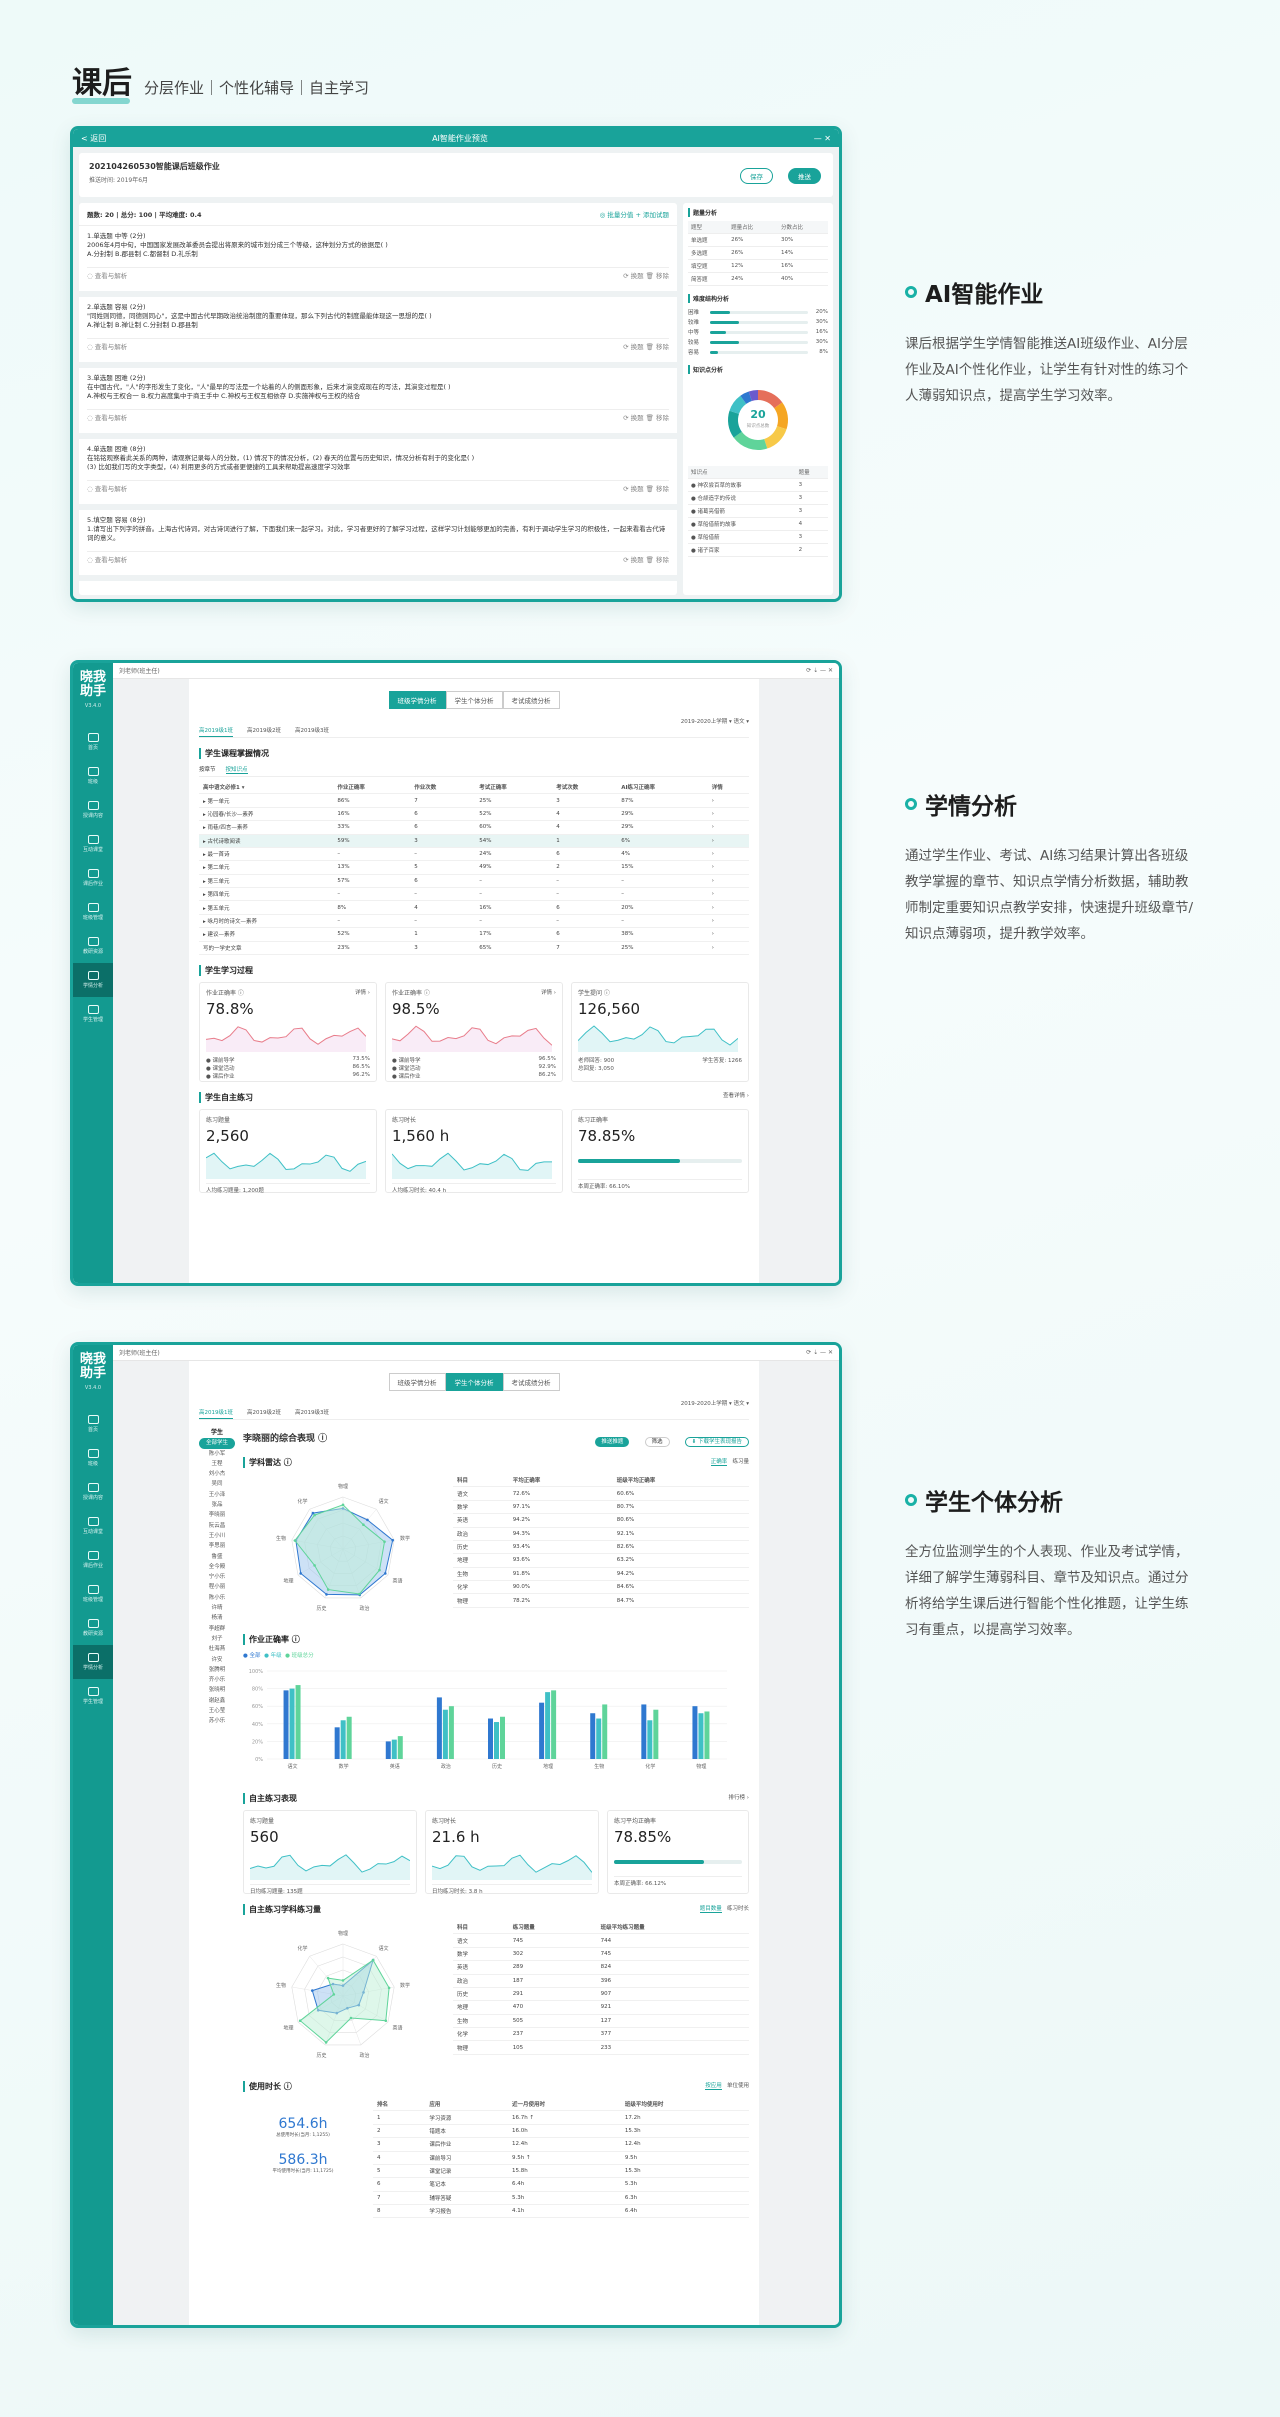 Image resolution: width=1280 pixels, height=2417 pixels. I want to click on table-row: 历史 291 907, so click(601, 1994).